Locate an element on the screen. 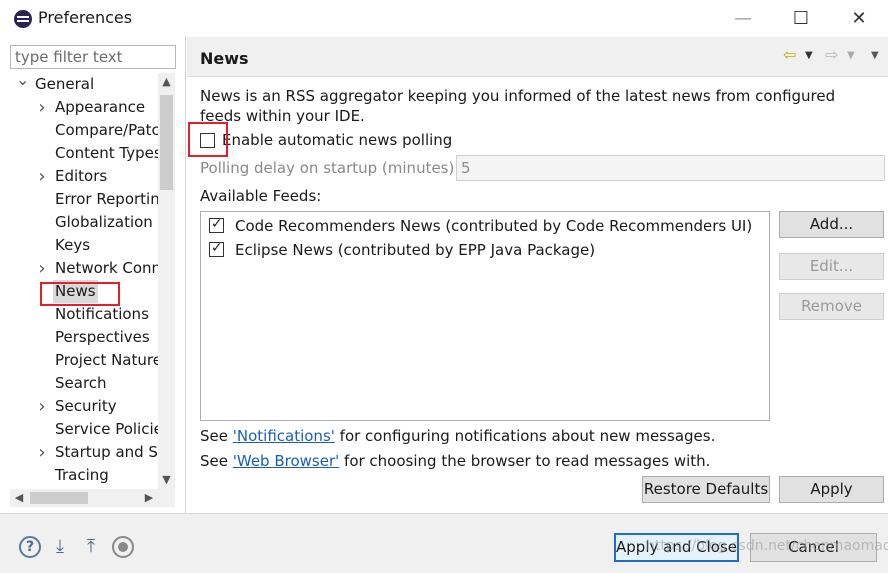 The image size is (888, 573). web-browser-hint-prefix: See is located at coordinates (216, 461).